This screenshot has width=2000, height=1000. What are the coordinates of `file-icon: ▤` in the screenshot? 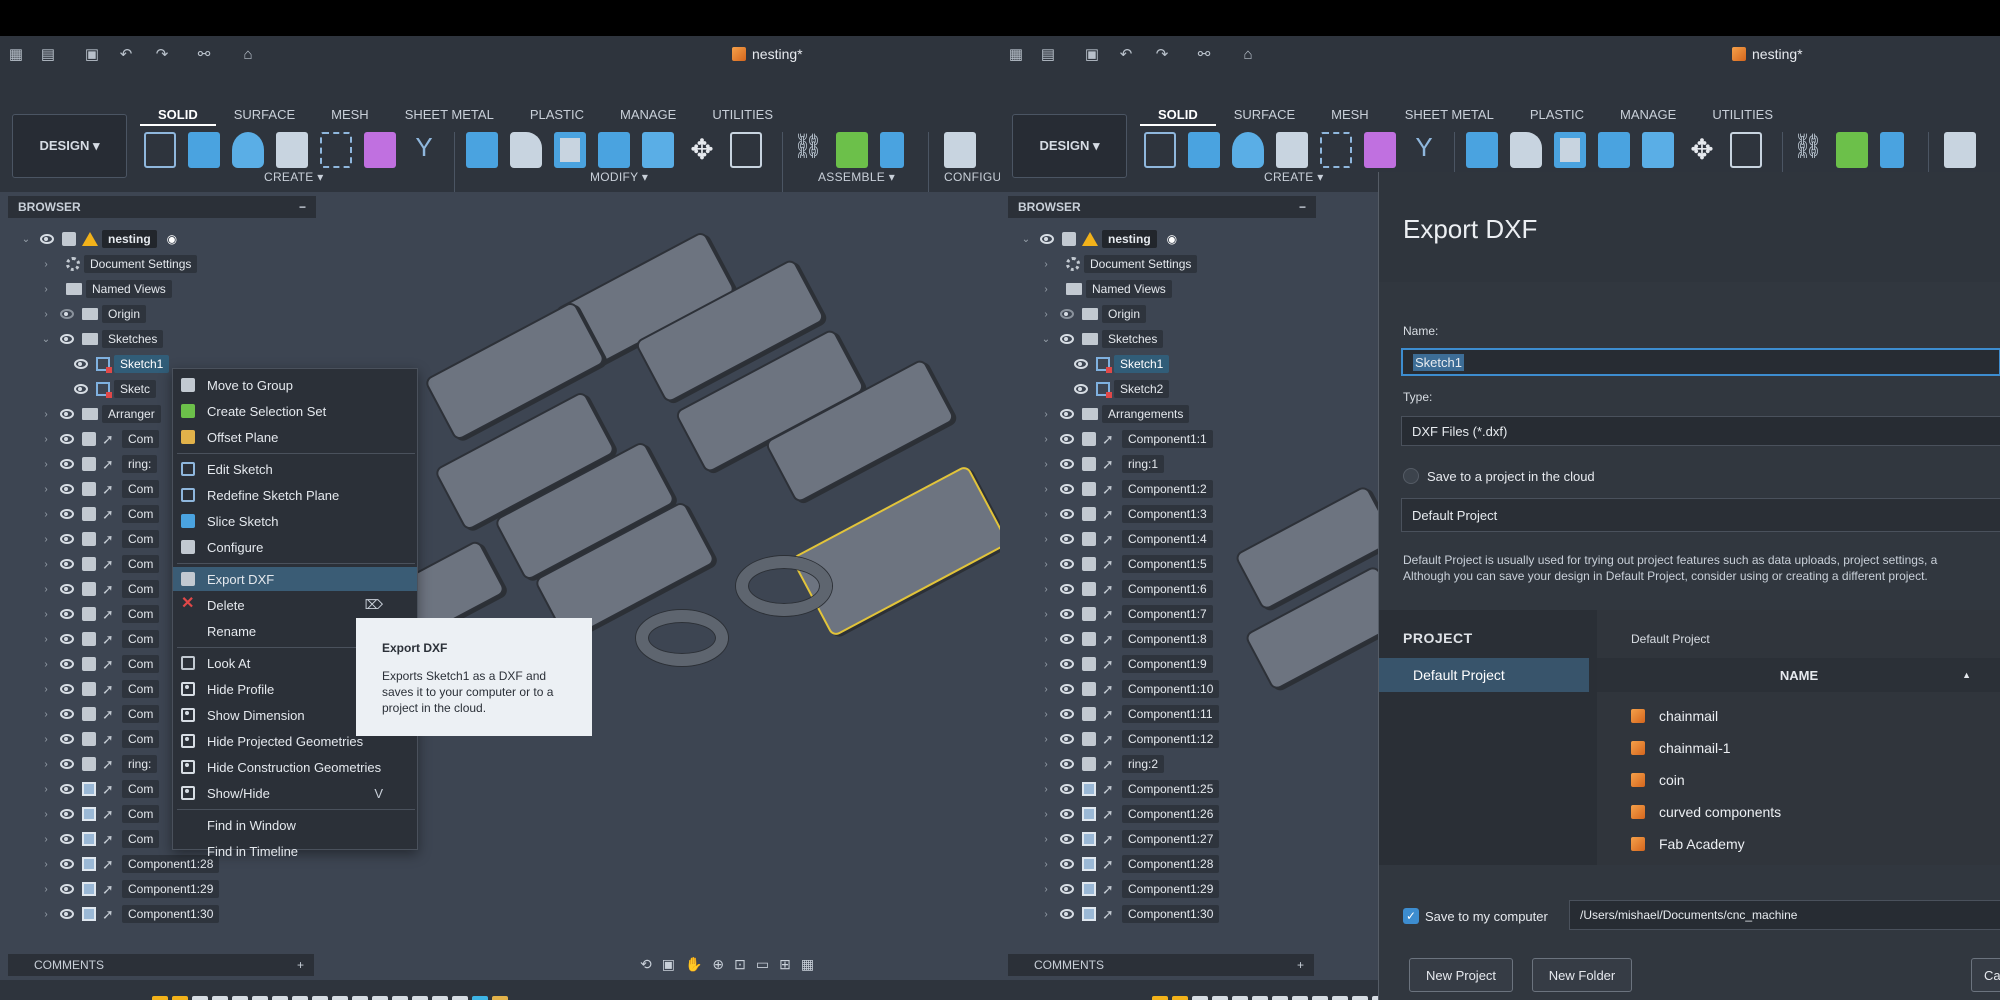 It's located at (48, 54).